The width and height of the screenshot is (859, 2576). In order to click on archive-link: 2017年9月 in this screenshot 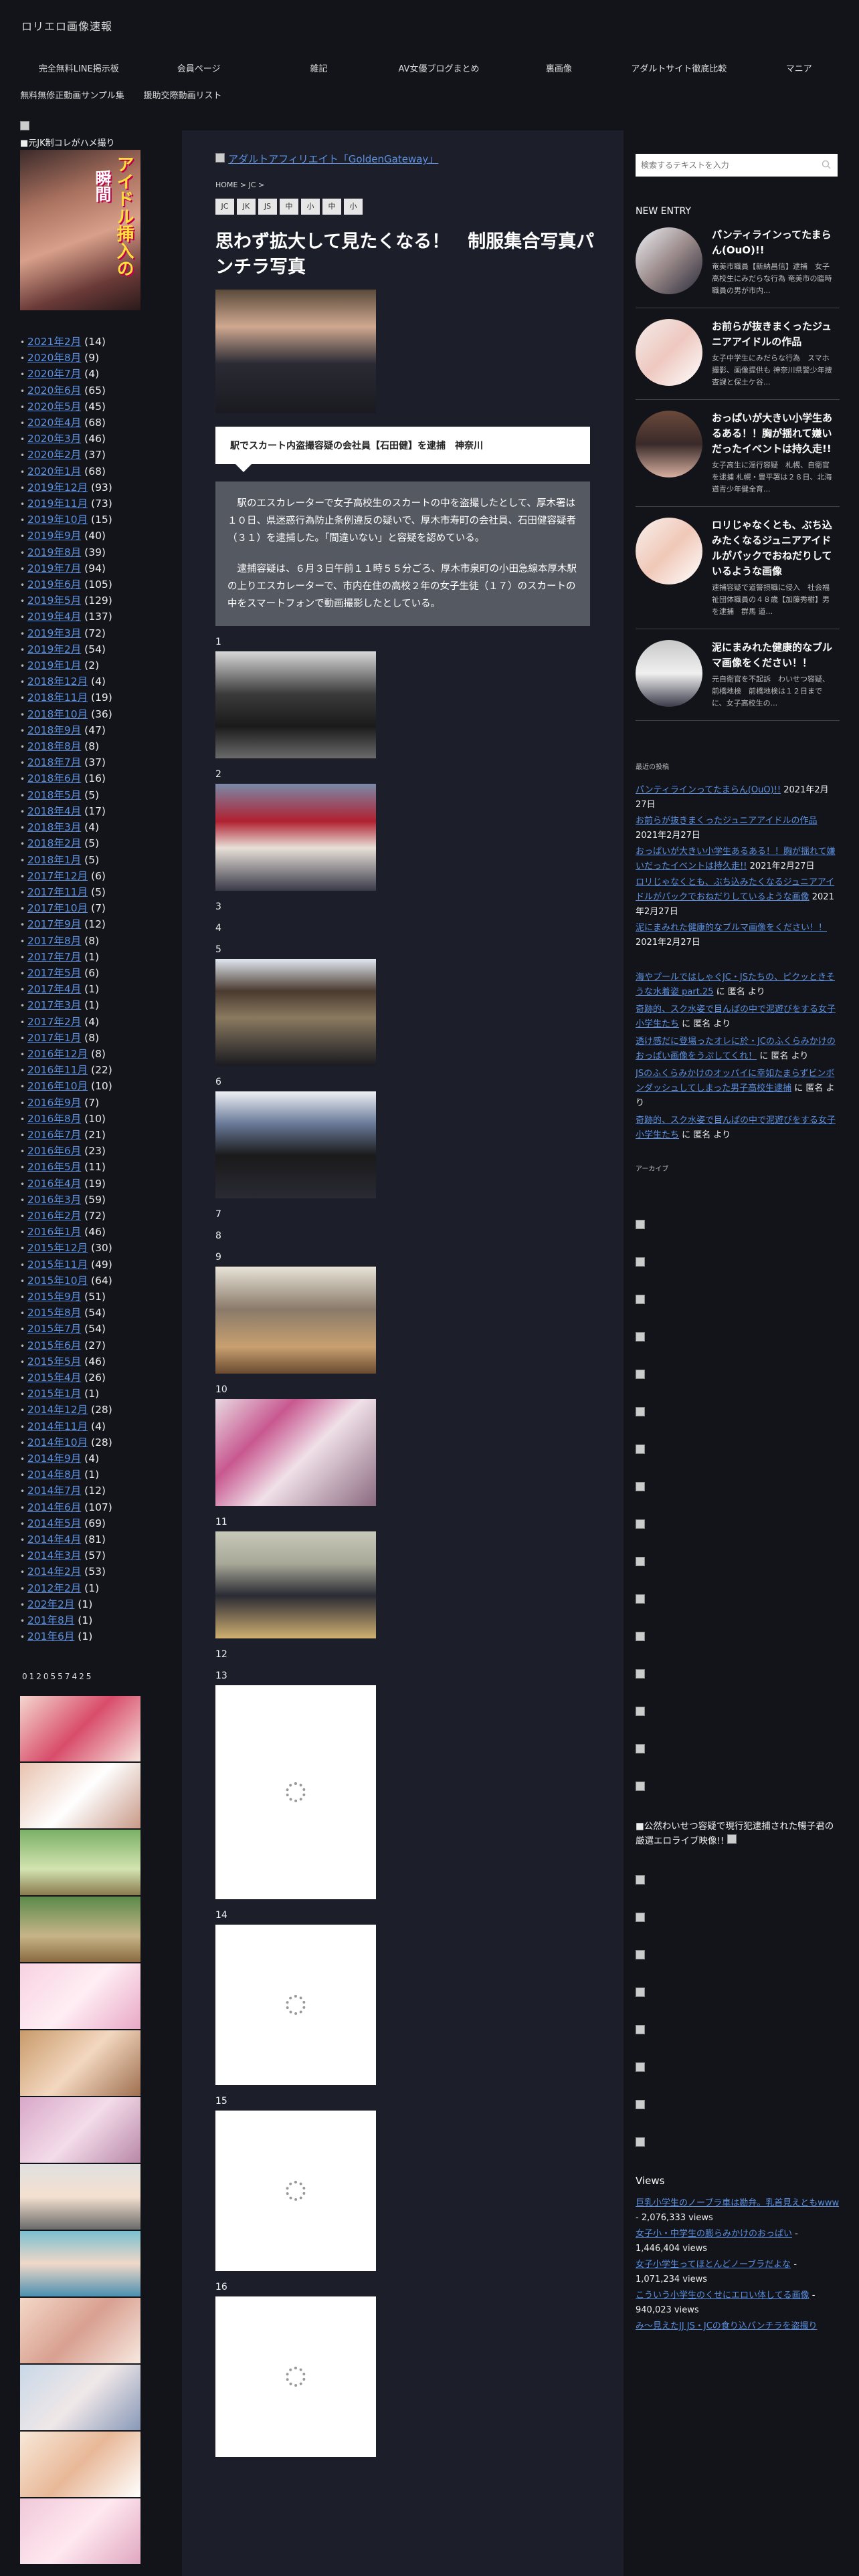, I will do `click(54, 924)`.